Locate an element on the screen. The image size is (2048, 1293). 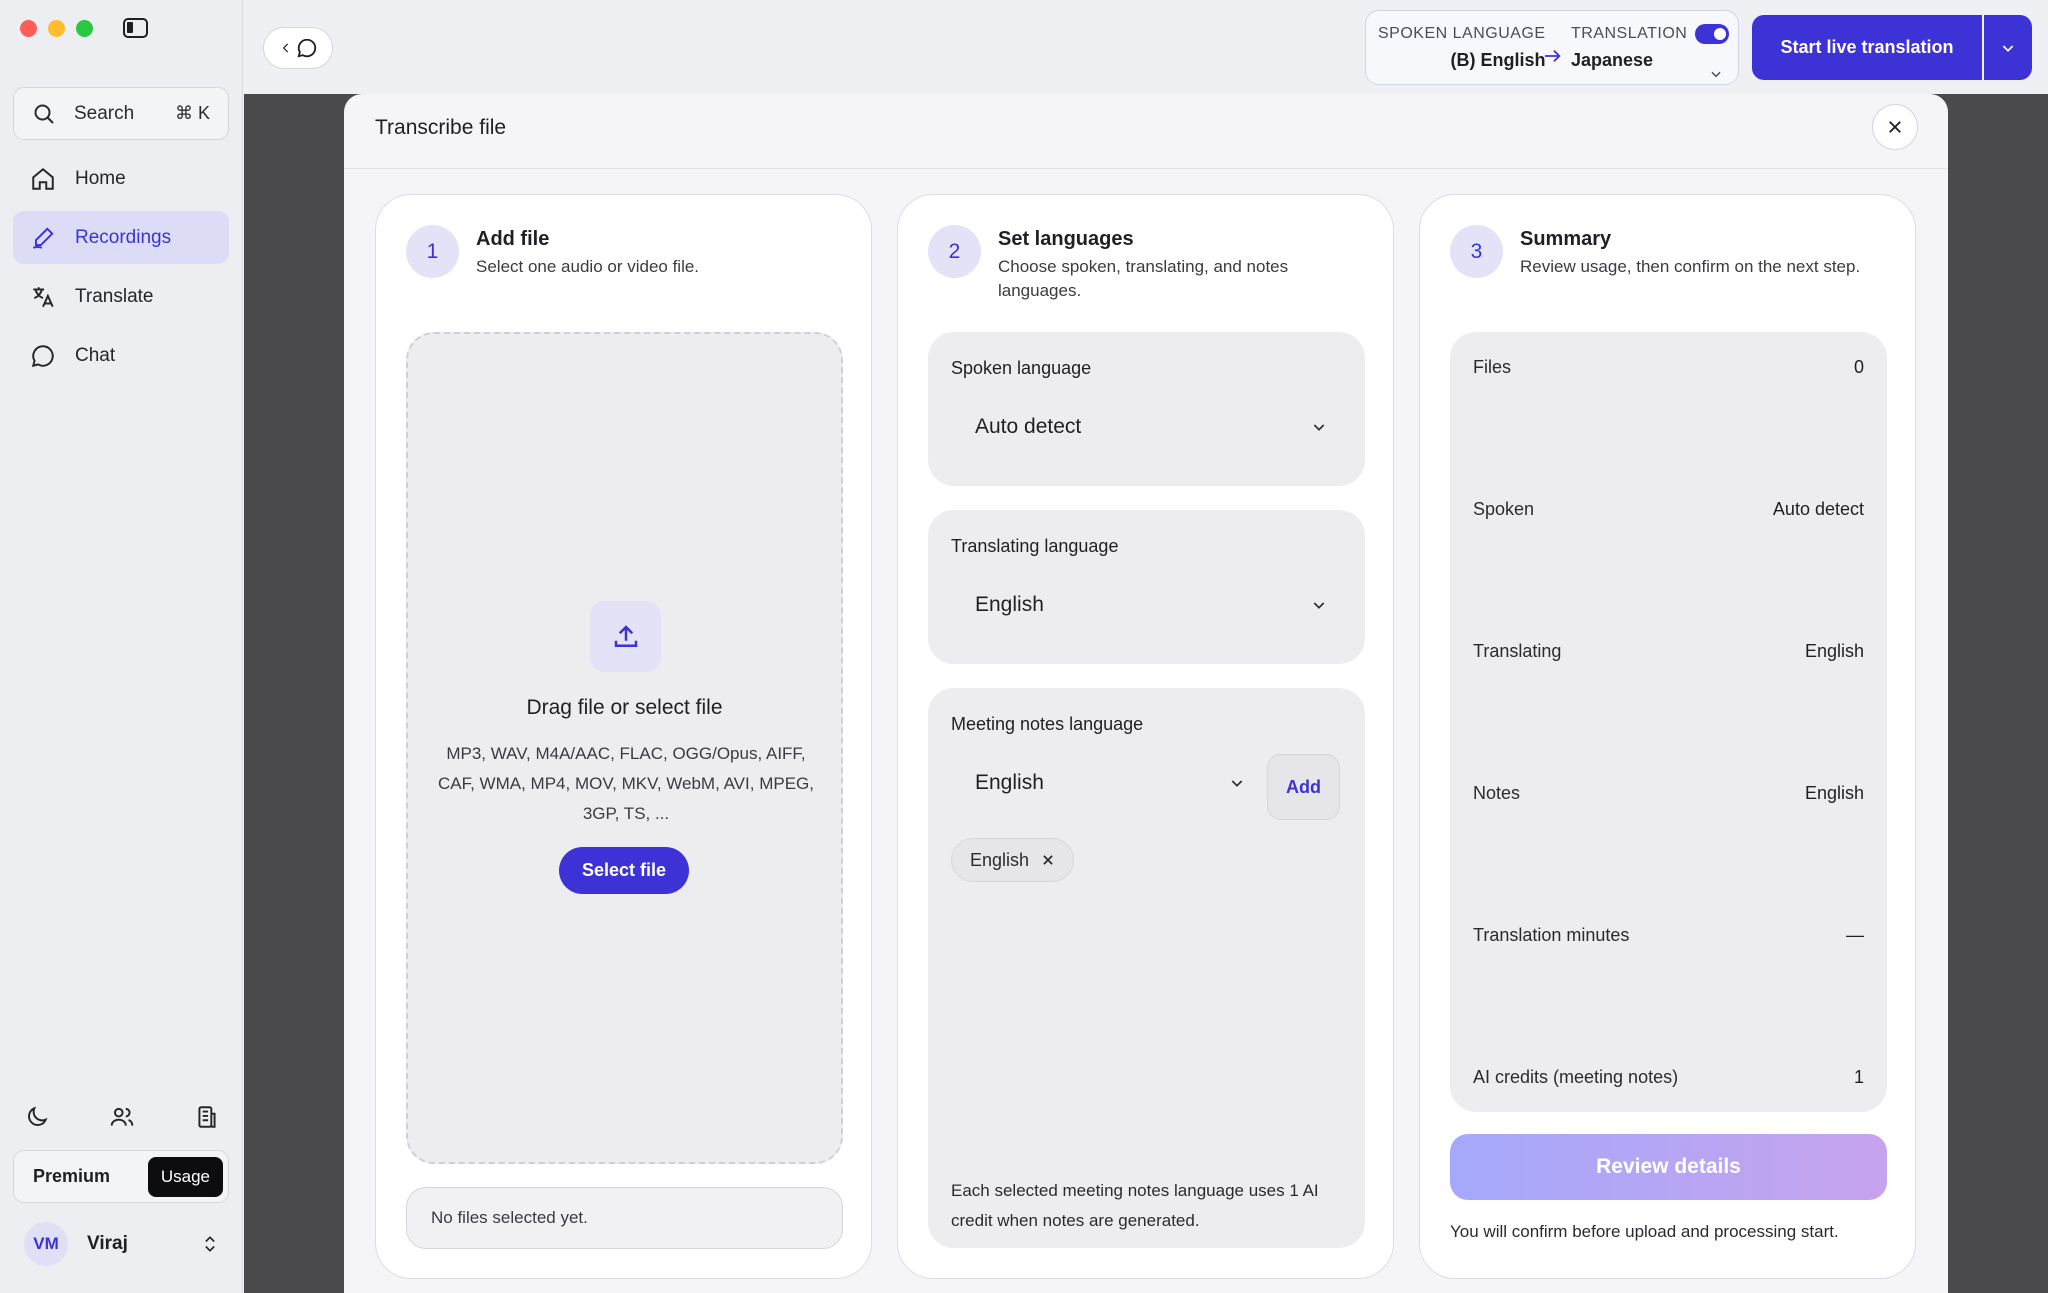
spoken-language-value: (B) English is located at coordinates (1498, 60).